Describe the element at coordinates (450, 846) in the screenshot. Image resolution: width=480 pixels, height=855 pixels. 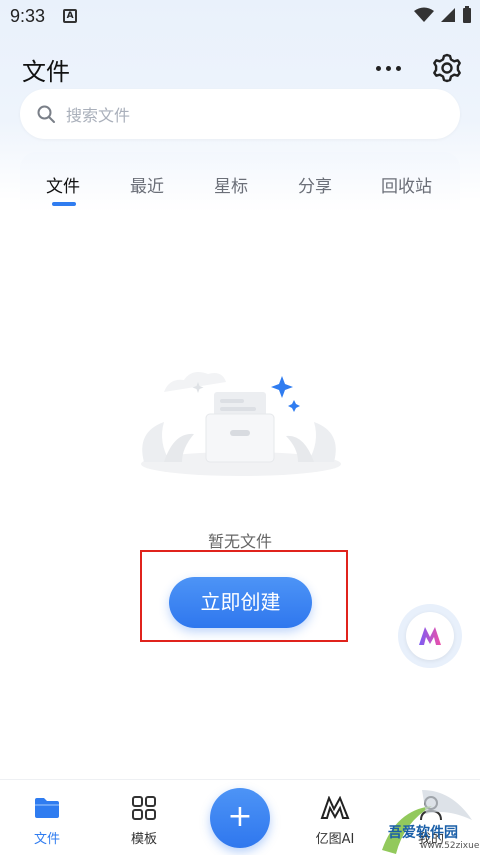
I see `watermark-url: www.52zixue.com` at that location.